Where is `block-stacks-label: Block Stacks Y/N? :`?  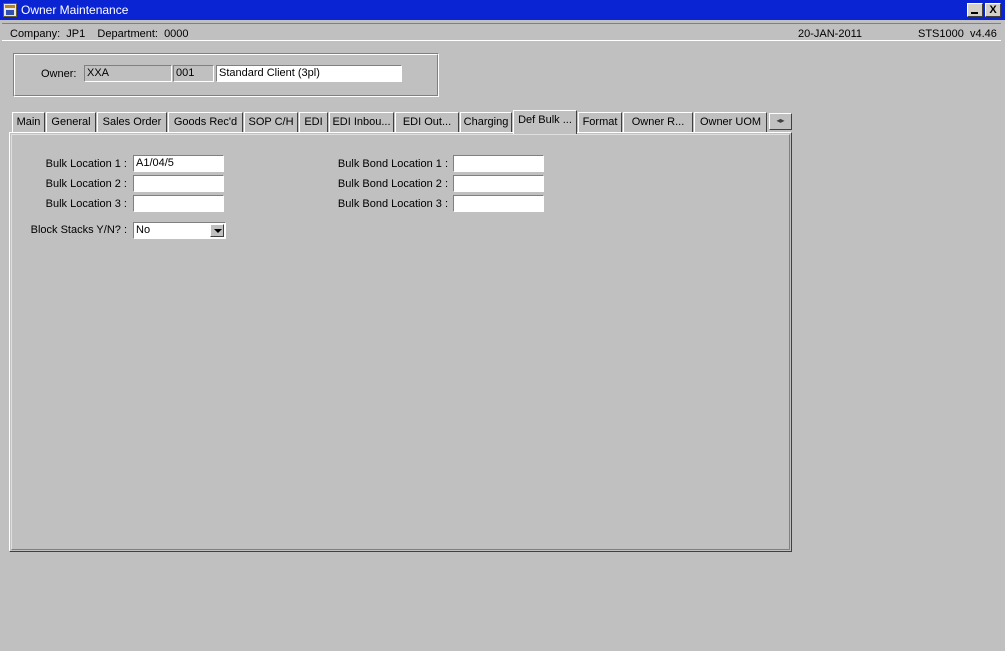 block-stacks-label: Block Stacks Y/N? : is located at coordinates (78, 230).